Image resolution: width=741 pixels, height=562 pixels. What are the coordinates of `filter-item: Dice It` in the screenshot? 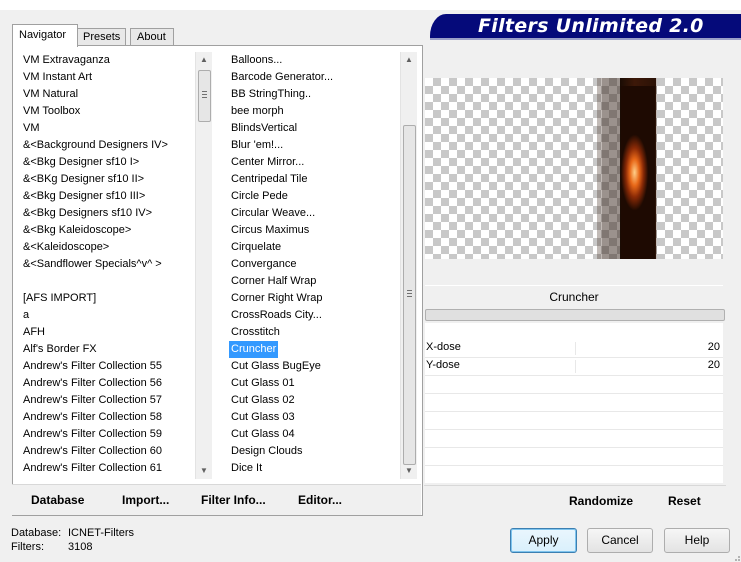 It's located at (246, 468).